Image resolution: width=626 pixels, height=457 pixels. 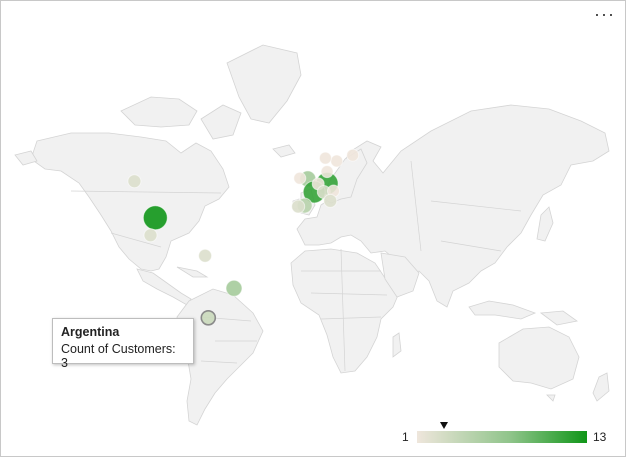 I want to click on legend-color-bar, so click(x=502, y=437).